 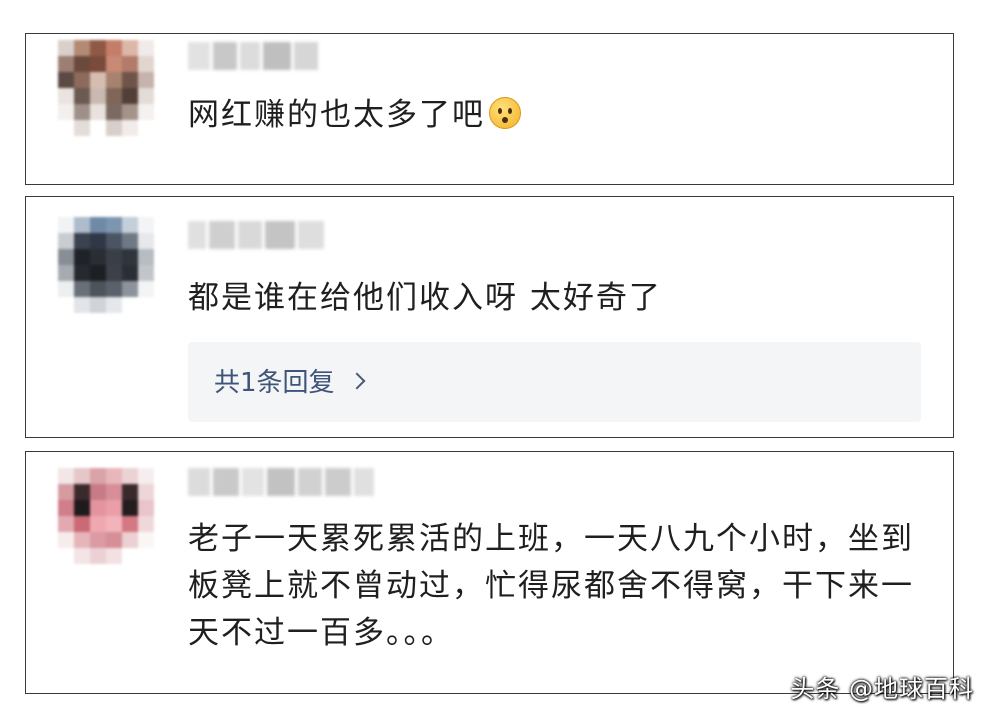 I want to click on comment-text: 网红赚的也太多了吧, so click(x=354, y=115).